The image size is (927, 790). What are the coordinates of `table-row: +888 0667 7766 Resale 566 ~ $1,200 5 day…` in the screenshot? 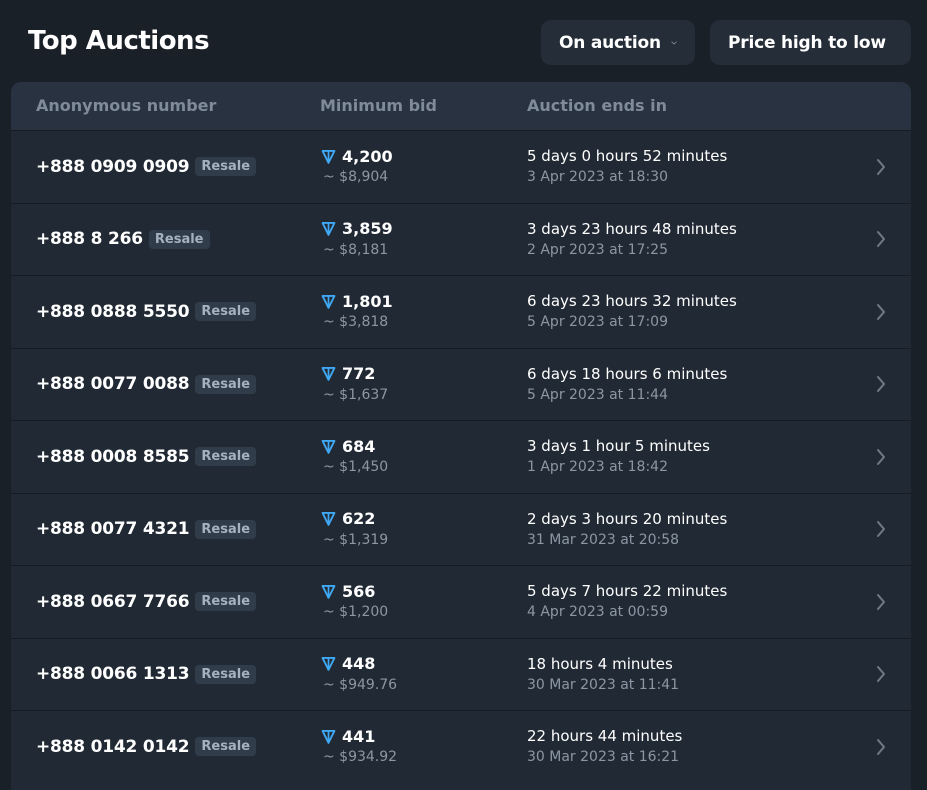 It's located at (461, 601).